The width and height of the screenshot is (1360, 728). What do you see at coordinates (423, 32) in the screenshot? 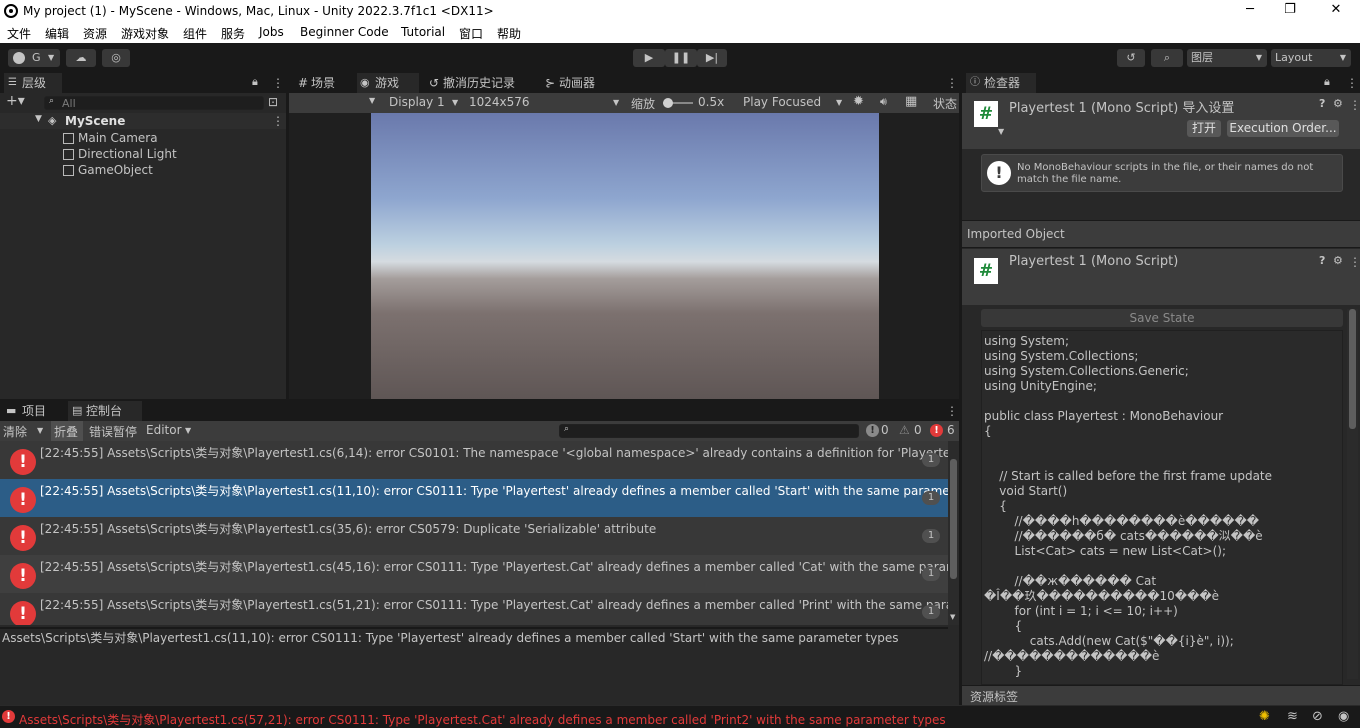
I see `menu-tutorial: Tutorial` at bounding box center [423, 32].